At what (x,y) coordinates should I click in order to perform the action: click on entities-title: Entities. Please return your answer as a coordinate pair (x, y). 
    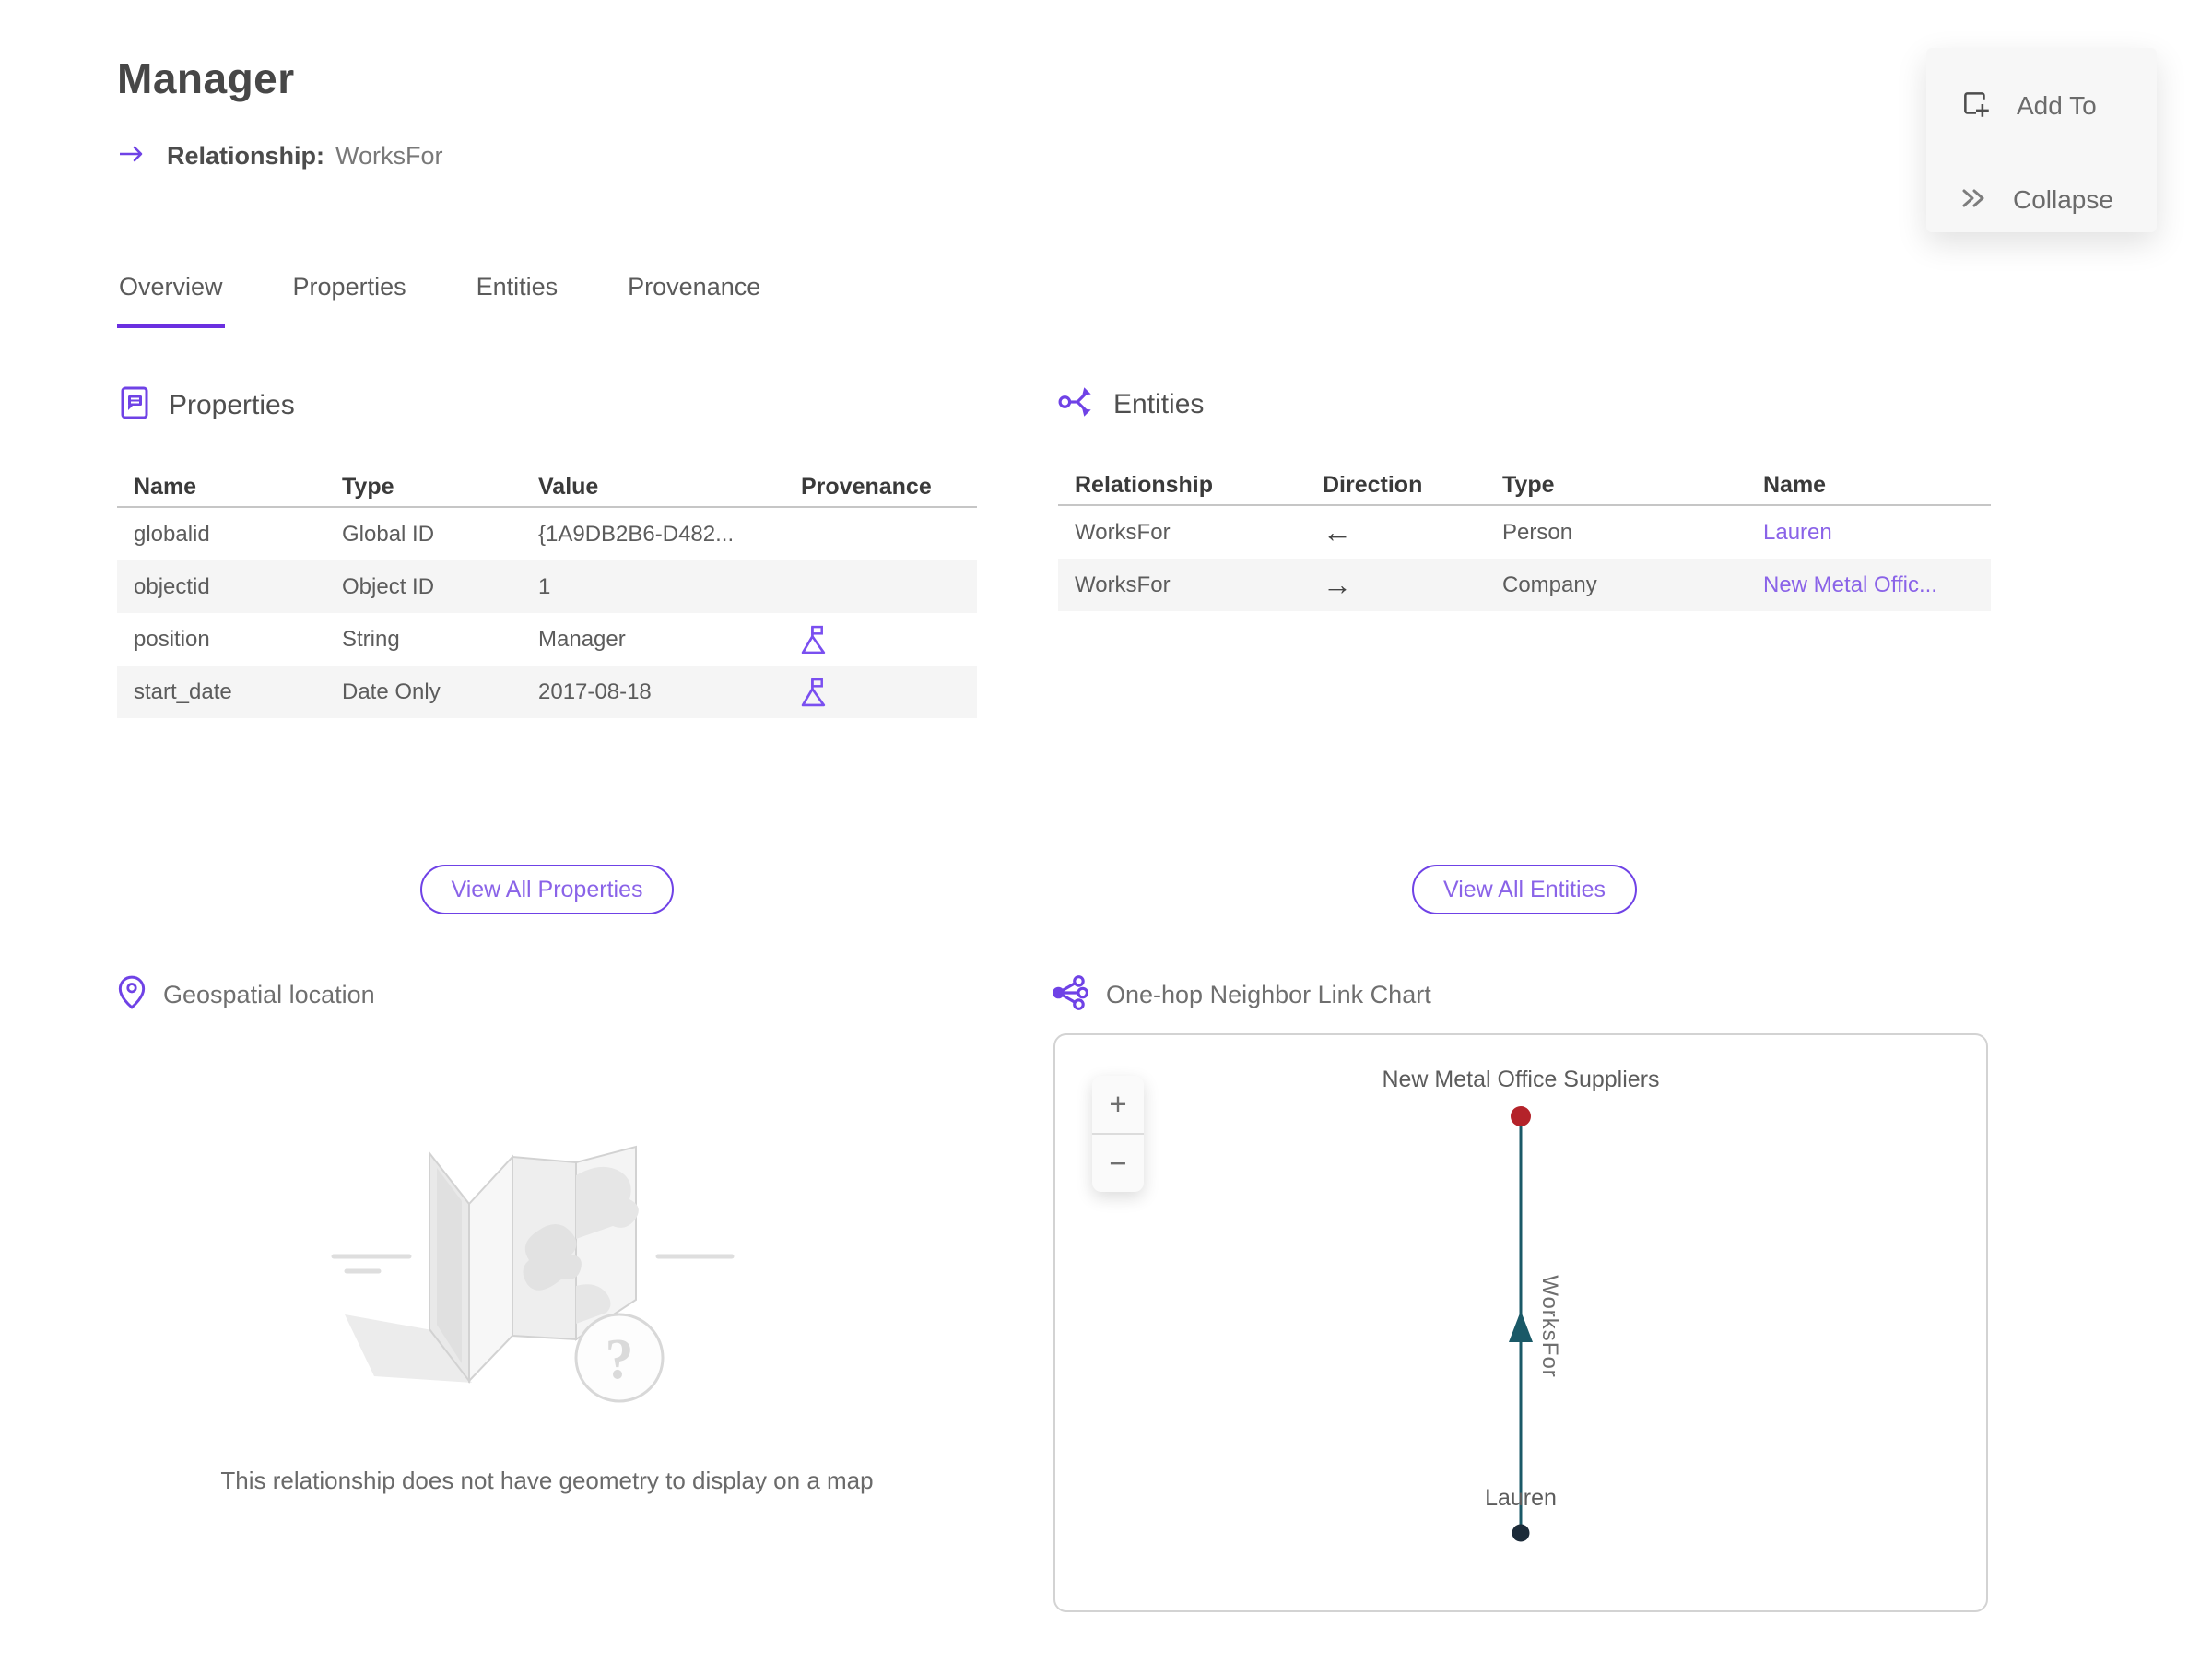
    Looking at the image, I should click on (1159, 404).